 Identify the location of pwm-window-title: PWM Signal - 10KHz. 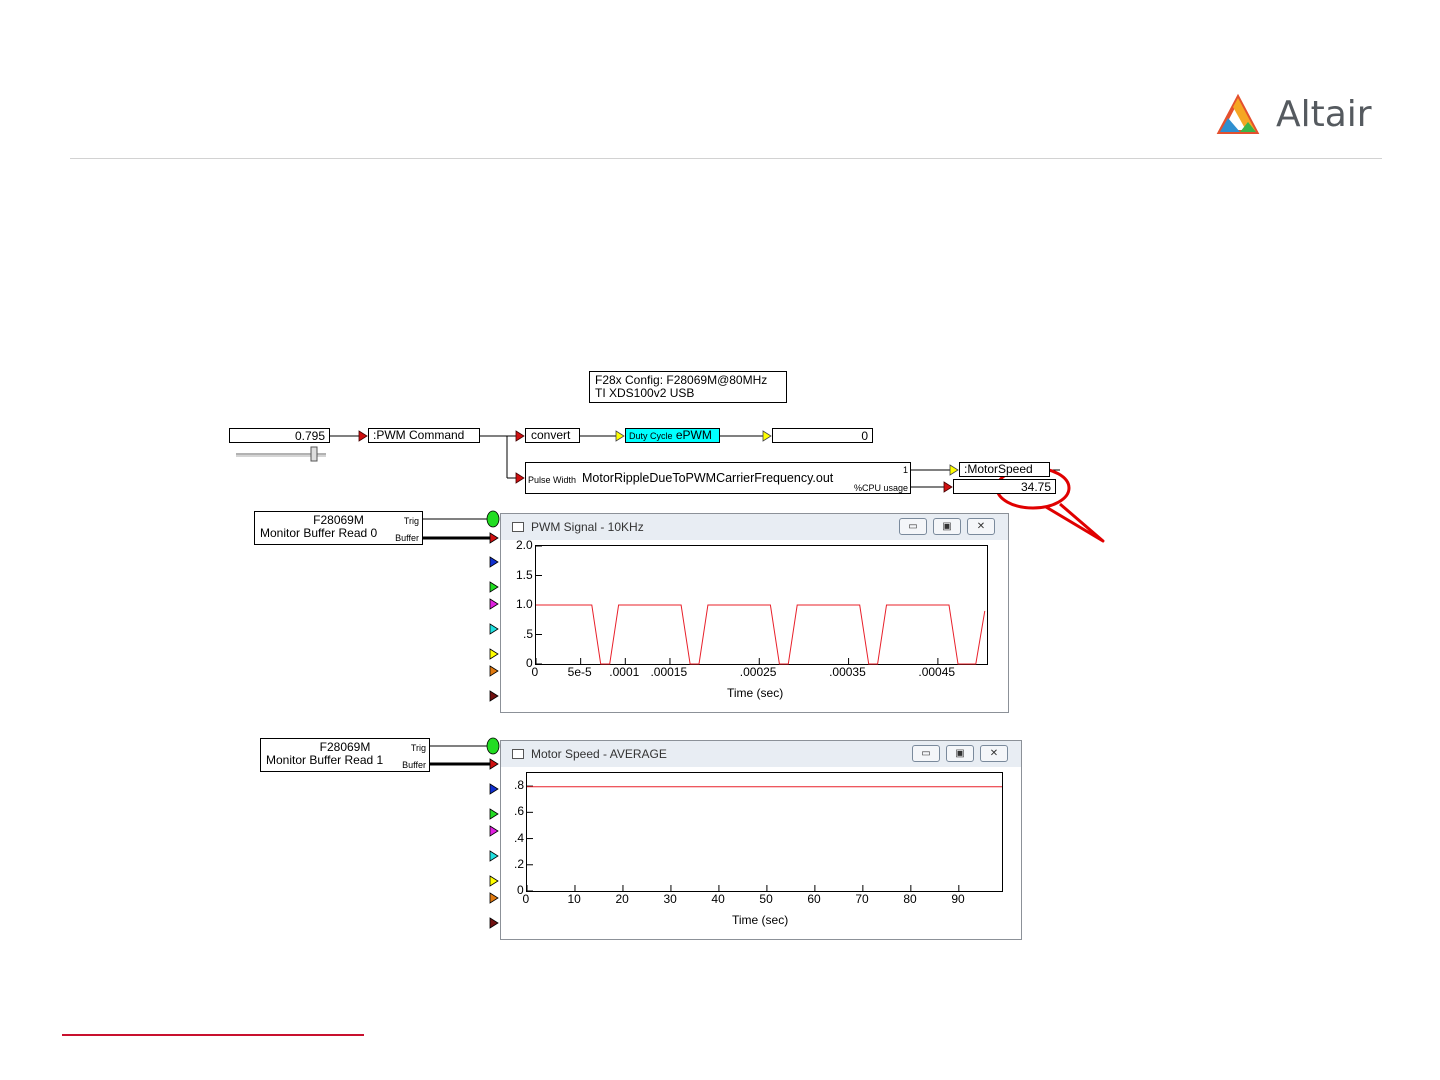
(587, 527).